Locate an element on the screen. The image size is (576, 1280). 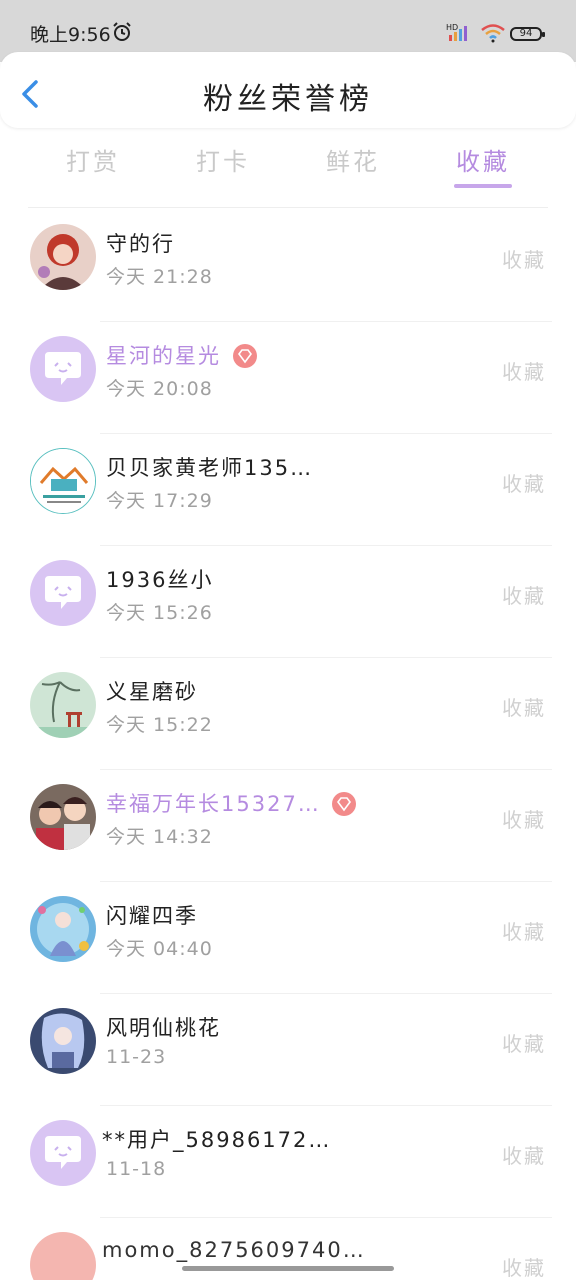
list-item: 1936丝小 今天 15:26 收藏 is located at coordinates (288, 602).